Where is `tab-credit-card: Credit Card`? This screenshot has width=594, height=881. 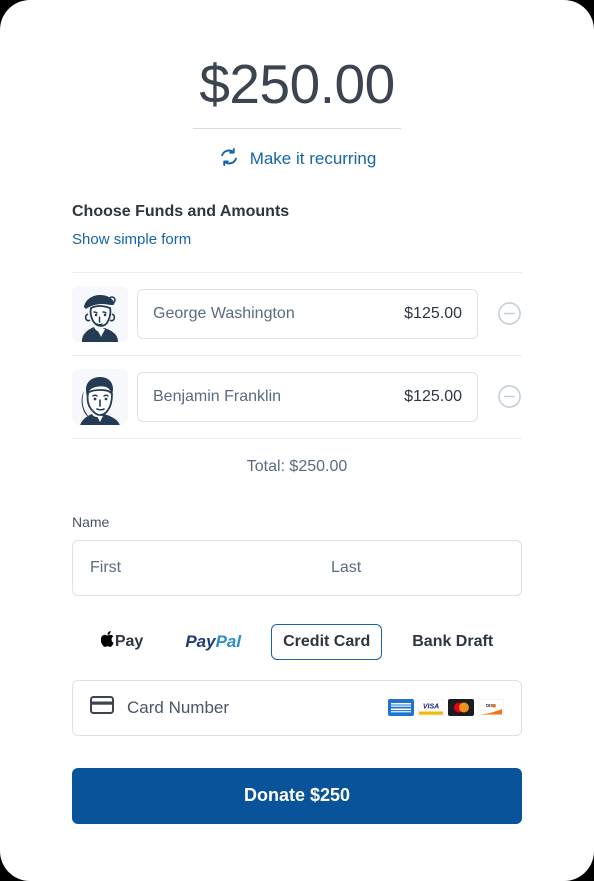 tab-credit-card: Credit Card is located at coordinates (327, 641).